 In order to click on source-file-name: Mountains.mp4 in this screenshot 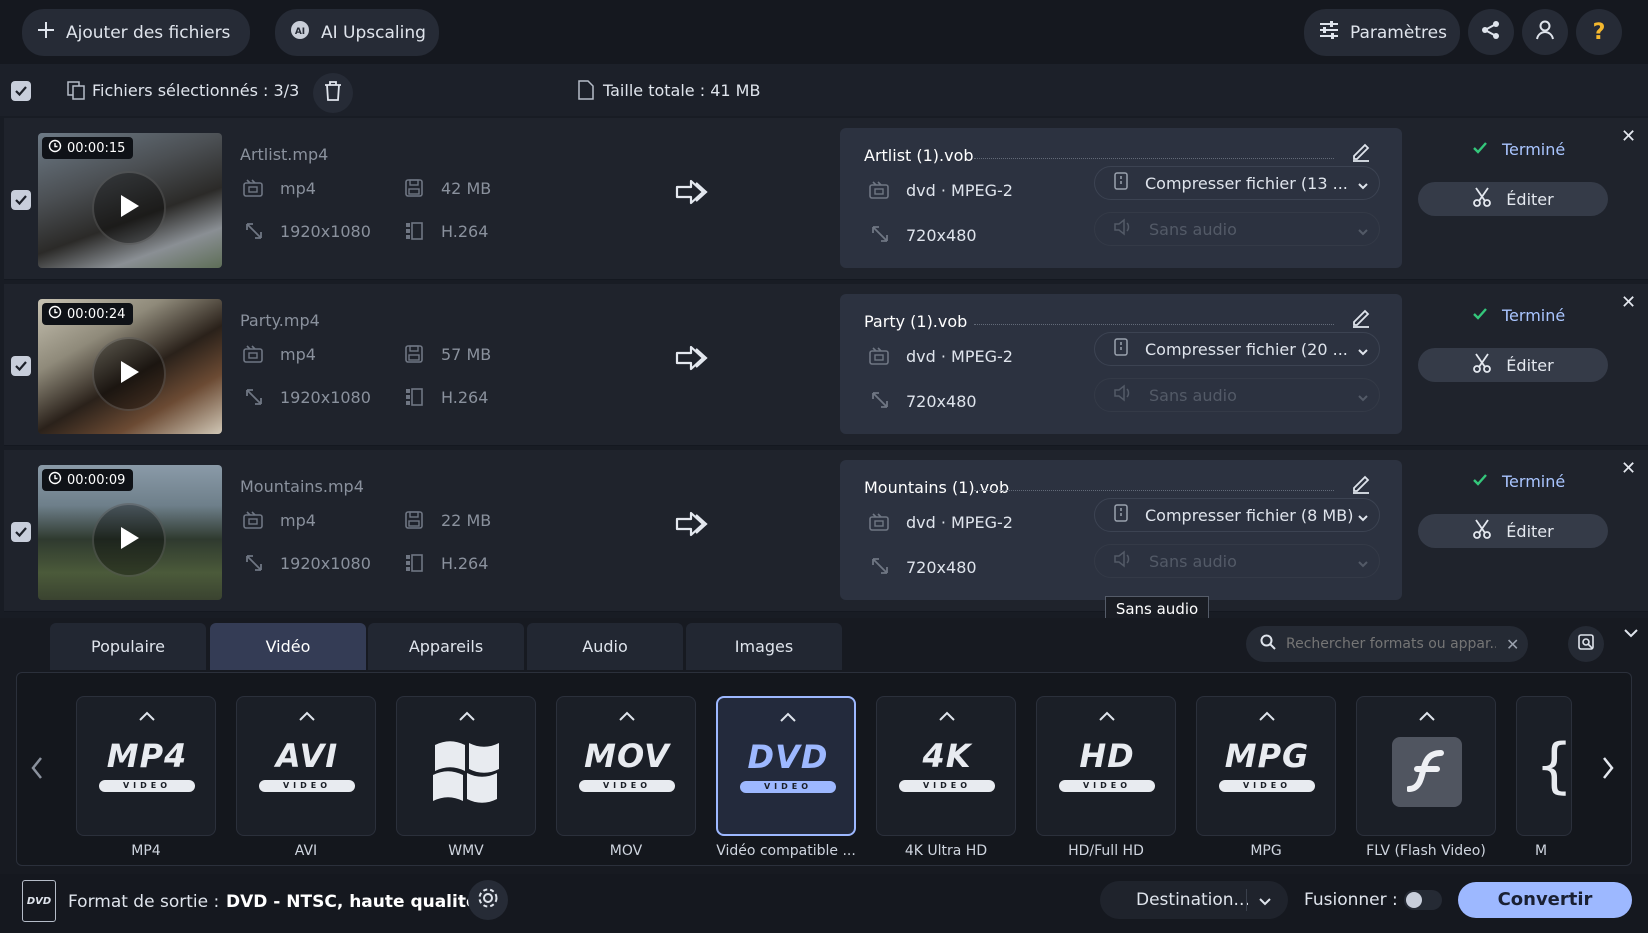, I will do `click(302, 486)`.